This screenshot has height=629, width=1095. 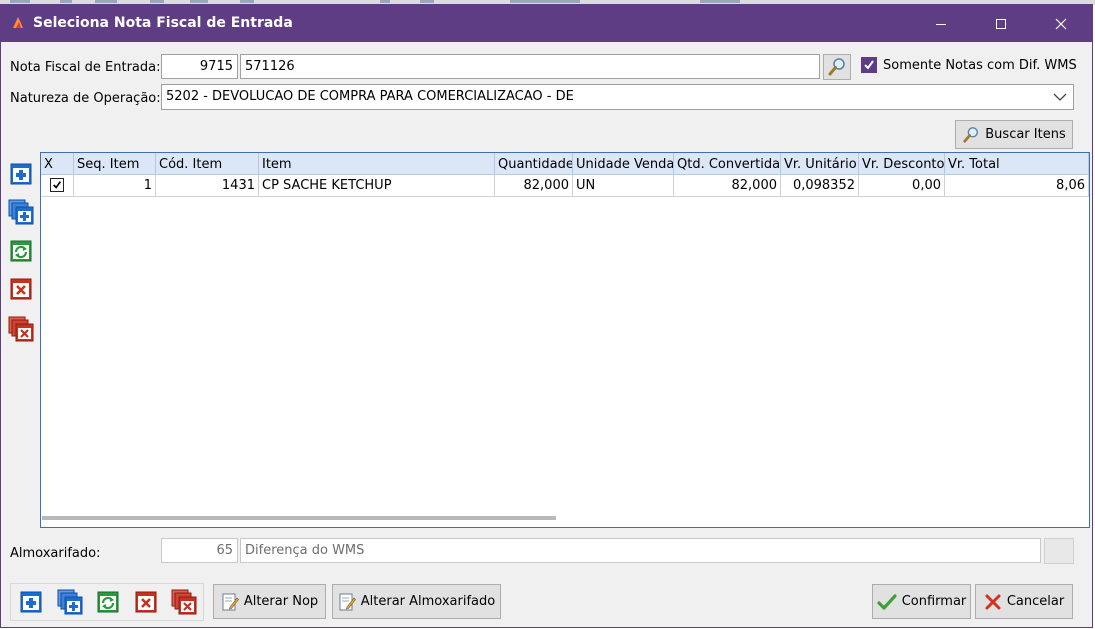 What do you see at coordinates (993, 601) in the screenshot?
I see `cancel-x-icon` at bounding box center [993, 601].